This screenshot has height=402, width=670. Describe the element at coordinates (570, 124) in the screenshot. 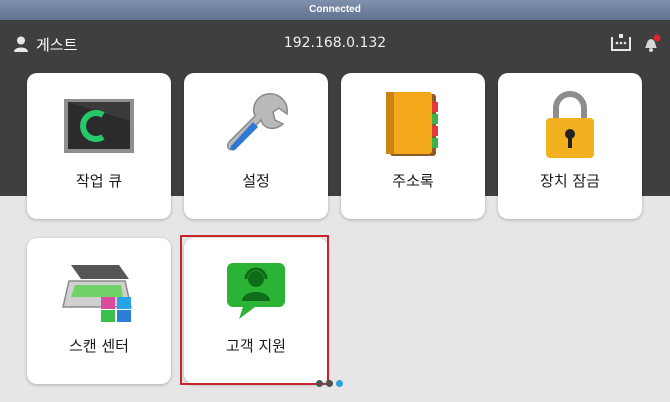

I see `padlock-icon` at that location.